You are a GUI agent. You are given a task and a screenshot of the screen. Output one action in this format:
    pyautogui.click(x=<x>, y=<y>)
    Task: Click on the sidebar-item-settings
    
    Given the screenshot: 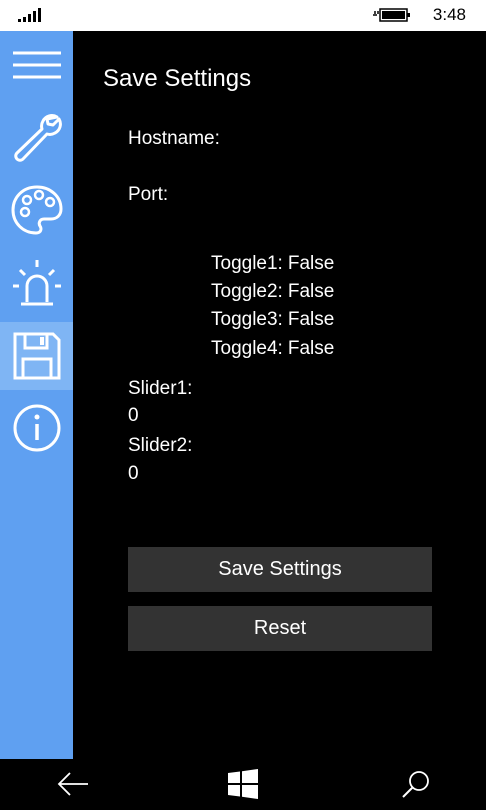 What is the action you would take?
    pyautogui.click(x=36, y=137)
    